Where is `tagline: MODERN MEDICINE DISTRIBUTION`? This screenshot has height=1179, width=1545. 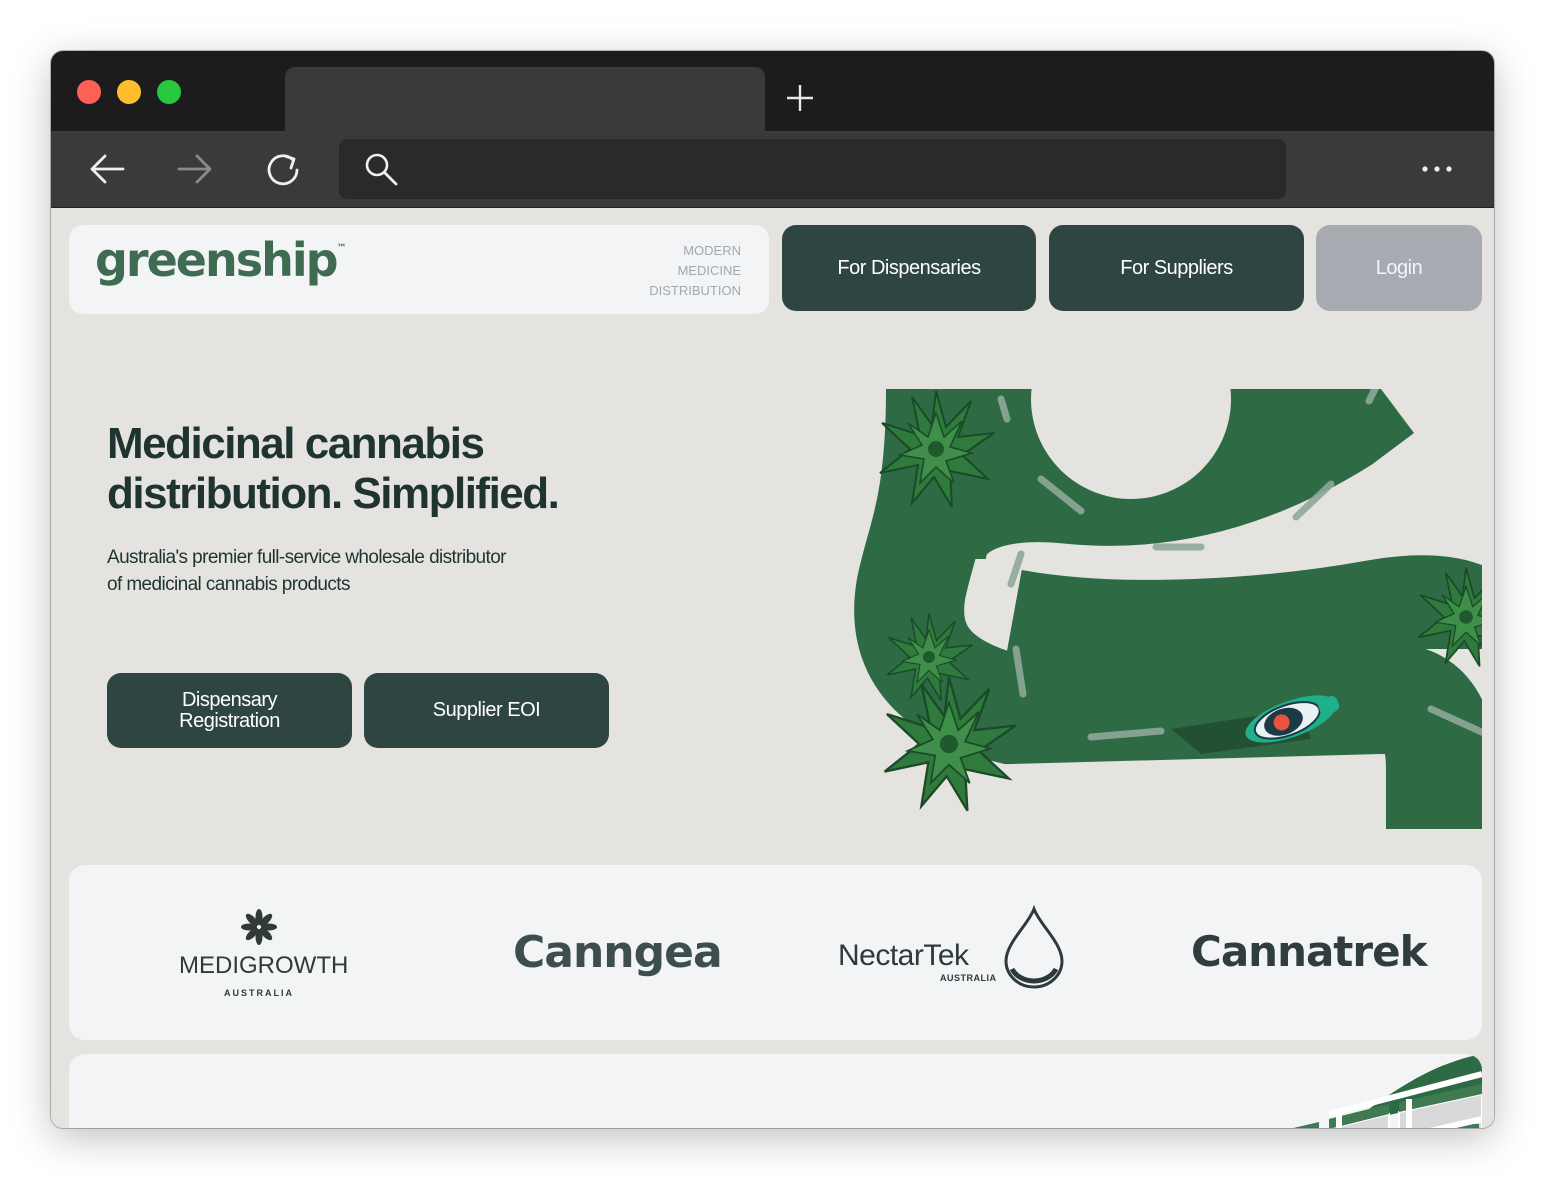 tagline: MODERN MEDICINE DISTRIBUTION is located at coordinates (695, 271).